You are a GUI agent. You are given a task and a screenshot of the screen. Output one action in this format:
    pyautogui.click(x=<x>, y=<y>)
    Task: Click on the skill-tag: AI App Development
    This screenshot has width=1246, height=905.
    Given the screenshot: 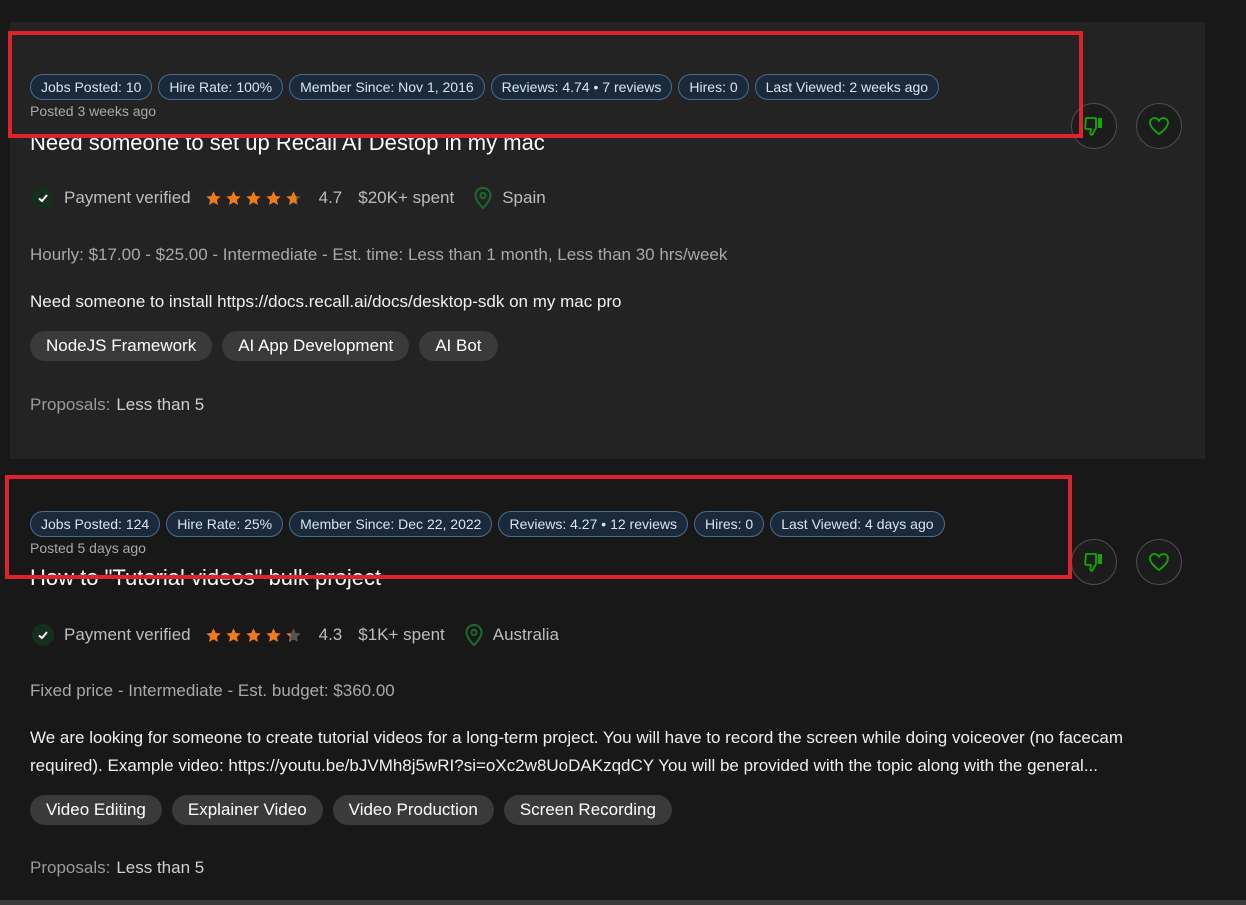 What is the action you would take?
    pyautogui.click(x=316, y=346)
    